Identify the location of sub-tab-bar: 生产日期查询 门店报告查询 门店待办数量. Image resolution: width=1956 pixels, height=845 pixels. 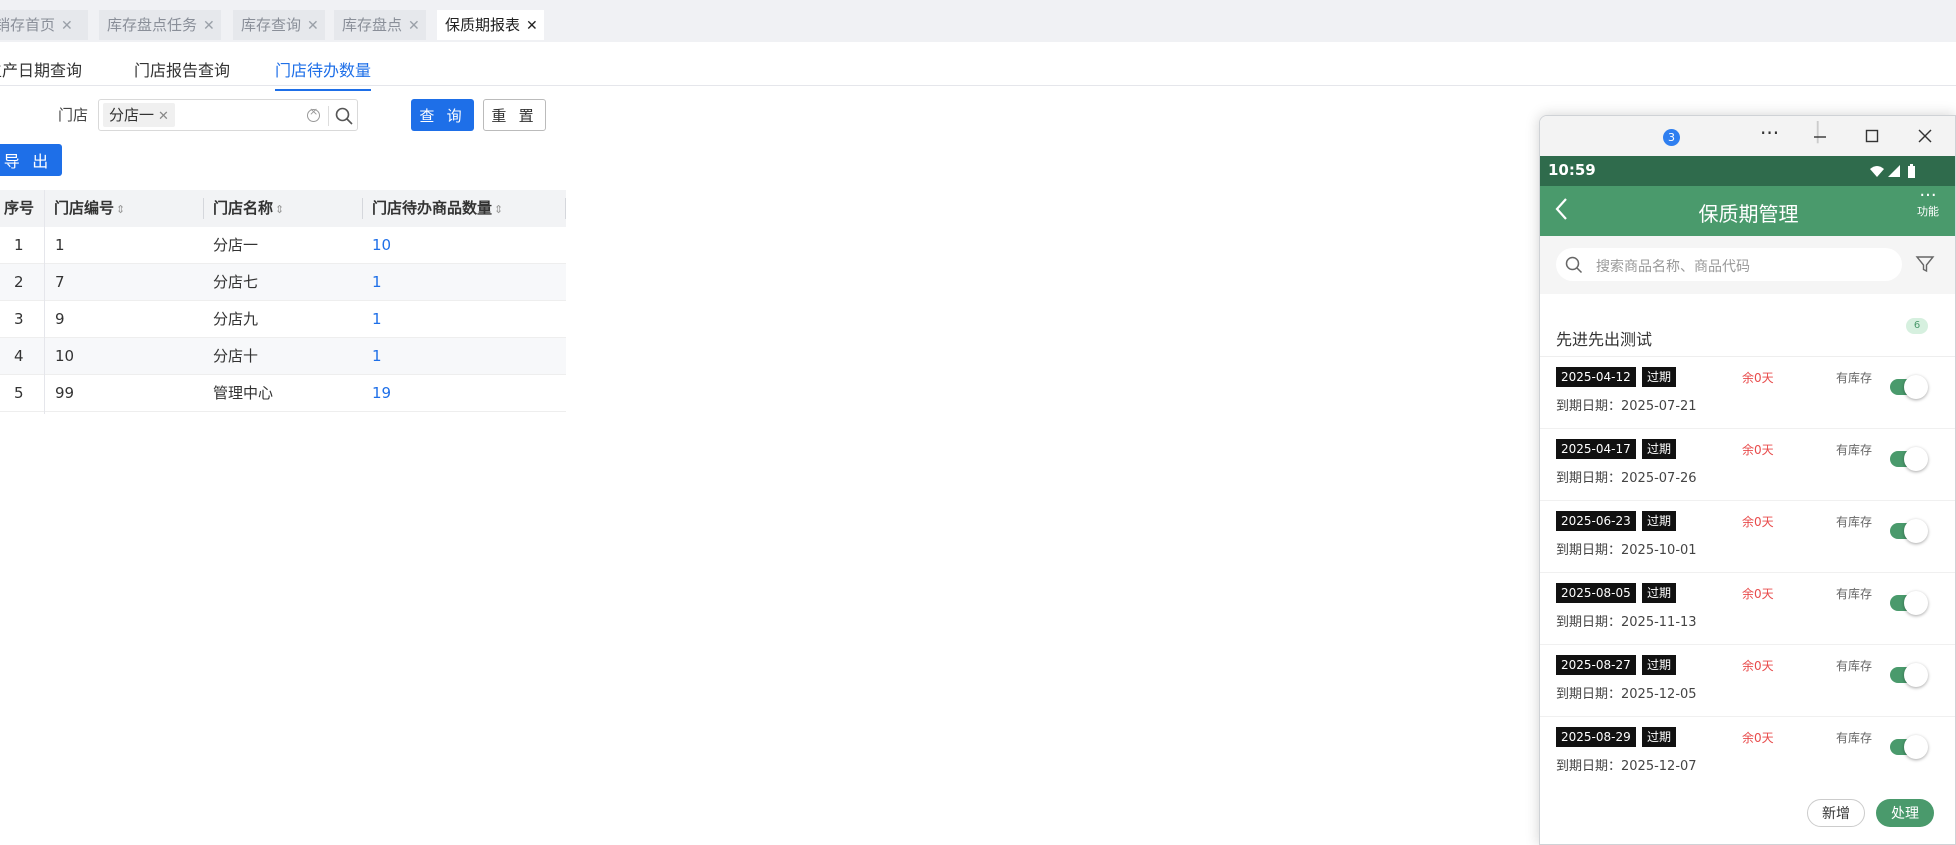
(978, 66).